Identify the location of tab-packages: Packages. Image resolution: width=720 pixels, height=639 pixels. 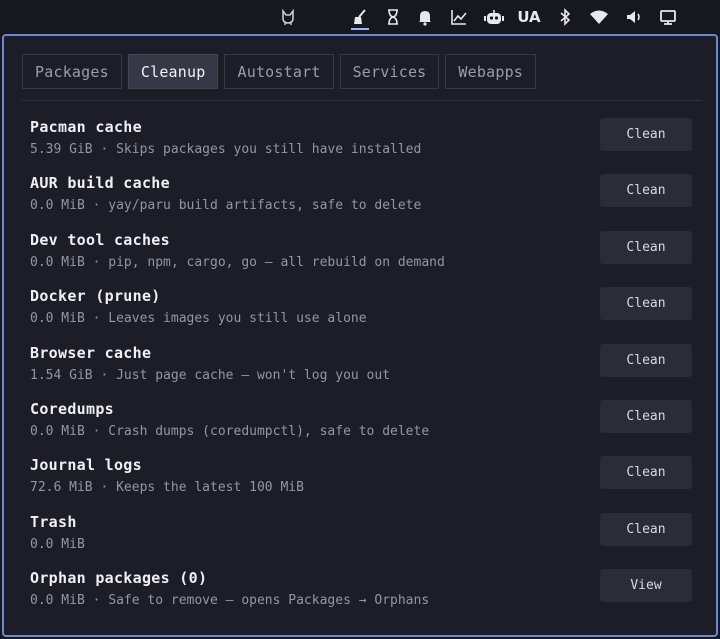
(72, 71).